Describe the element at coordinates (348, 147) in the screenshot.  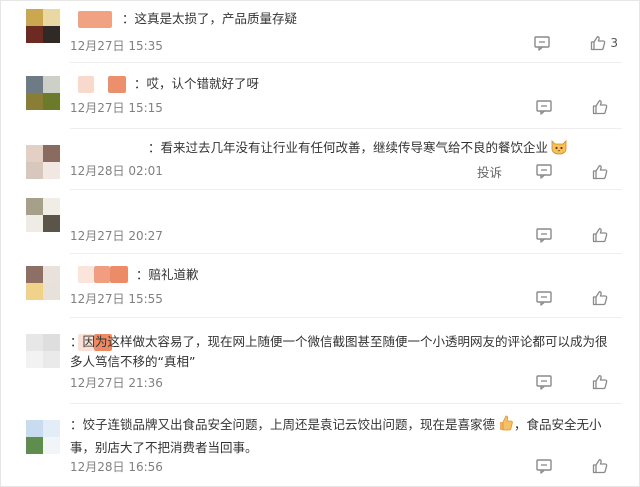
I see `comment-text-body: ：看来过去几年没有让行业有任何改善，继续传导寒气给不良的餐饮企业` at that location.